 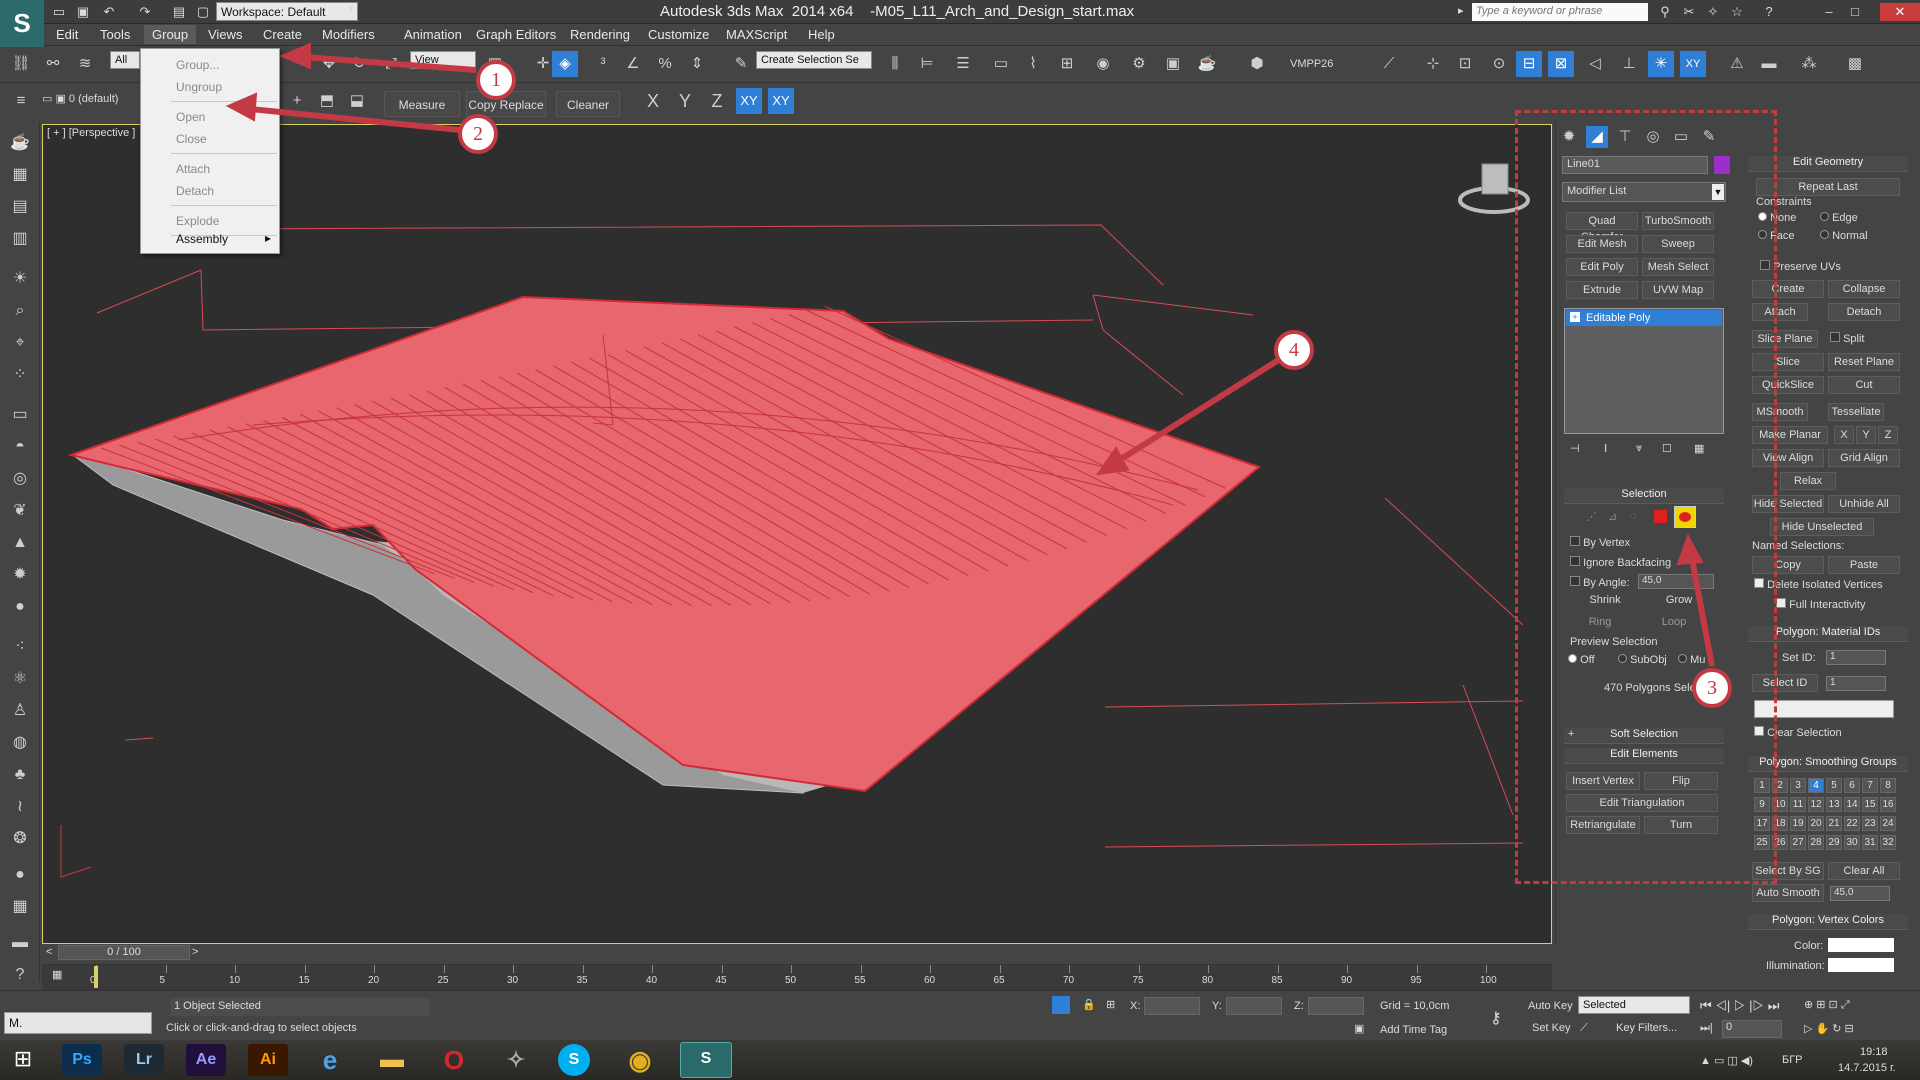 What do you see at coordinates (706, 1060) in the screenshot?
I see `3dsmax-taskbar-icon: S` at bounding box center [706, 1060].